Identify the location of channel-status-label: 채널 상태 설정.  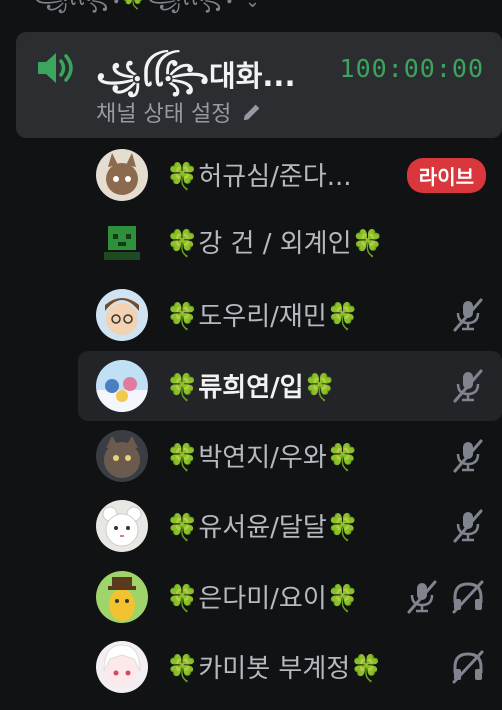
(164, 114).